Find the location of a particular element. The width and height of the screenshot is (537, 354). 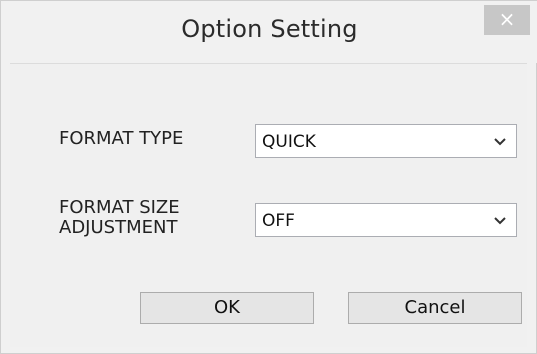

ok-button: OK is located at coordinates (227, 308).